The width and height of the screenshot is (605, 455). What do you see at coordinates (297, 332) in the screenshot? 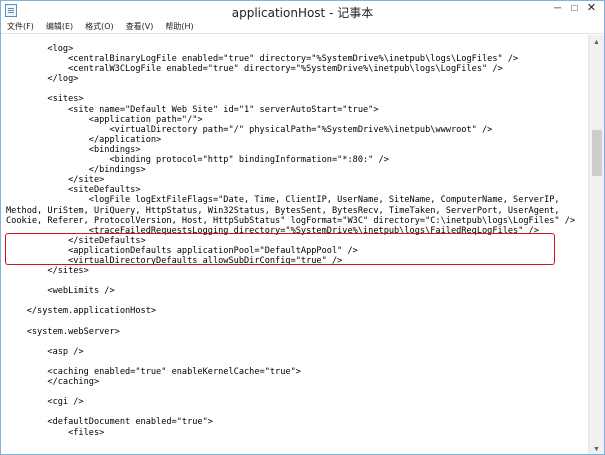
I see `text-line: <system.webServer>` at bounding box center [297, 332].